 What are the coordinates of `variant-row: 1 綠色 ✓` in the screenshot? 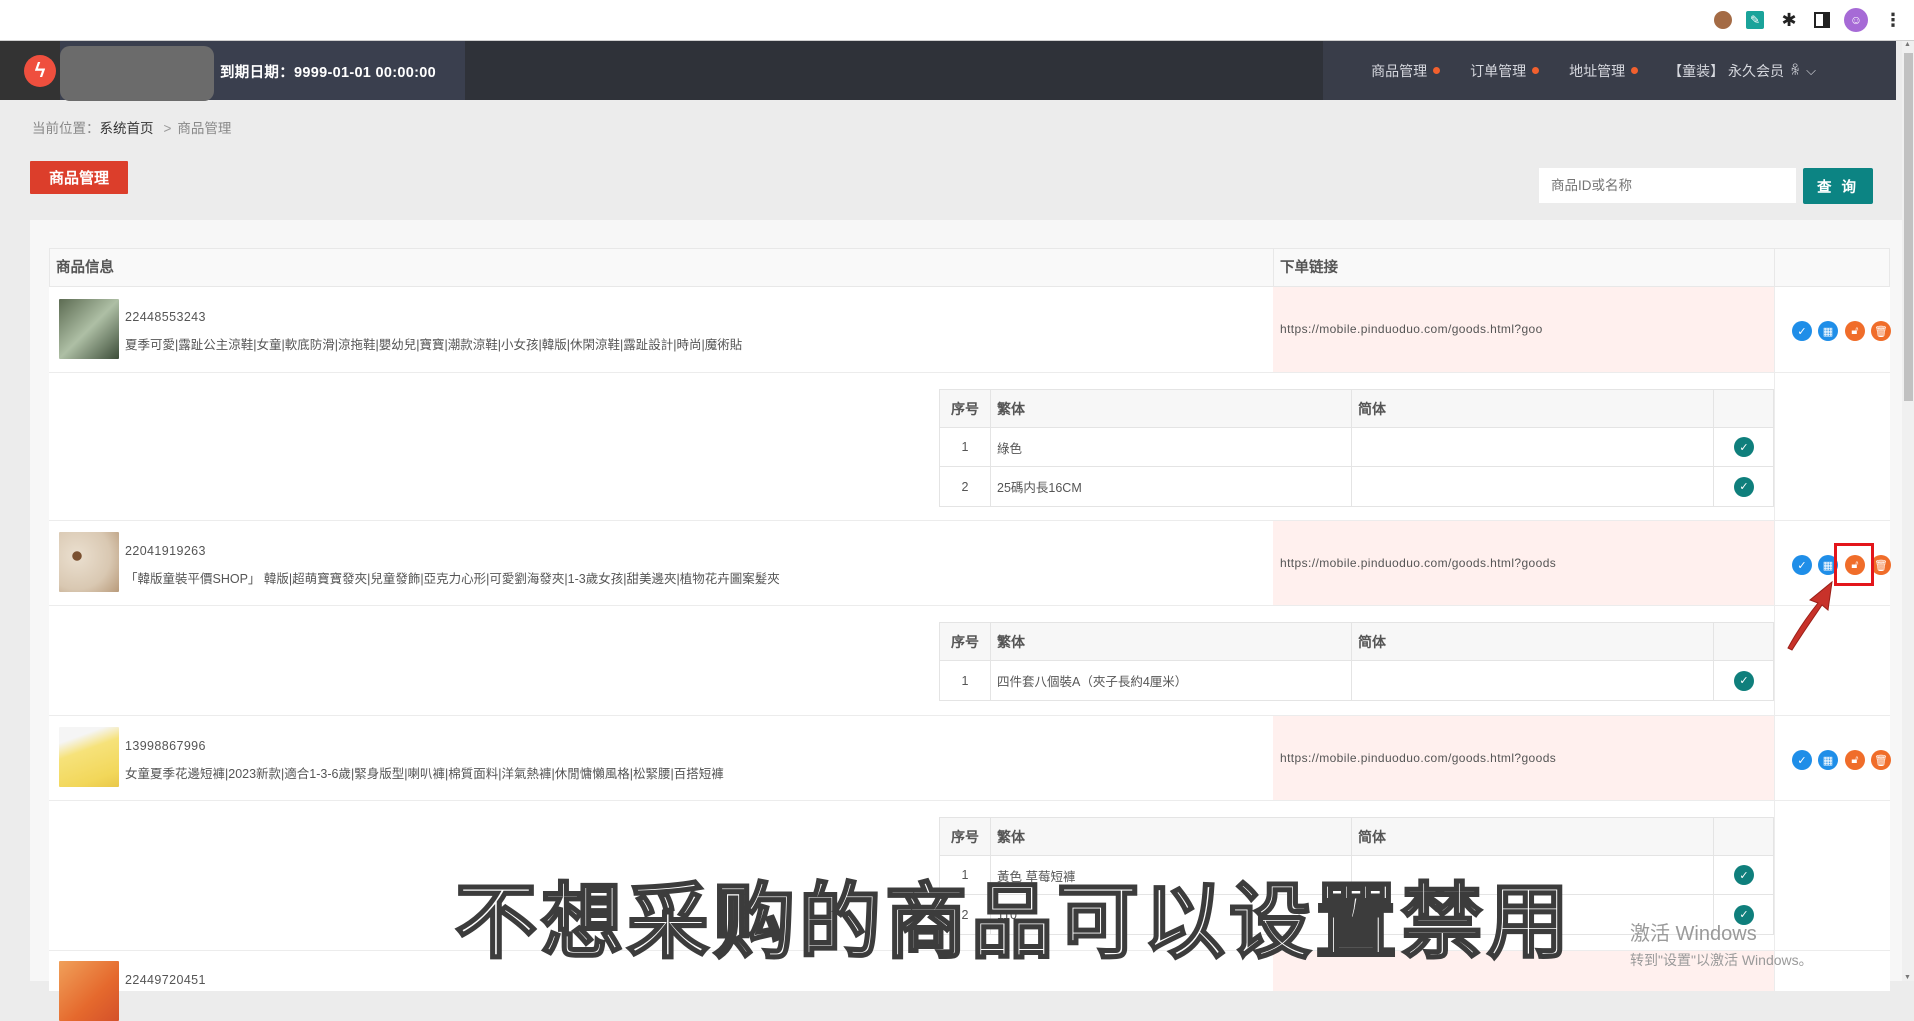 It's located at (1356, 447).